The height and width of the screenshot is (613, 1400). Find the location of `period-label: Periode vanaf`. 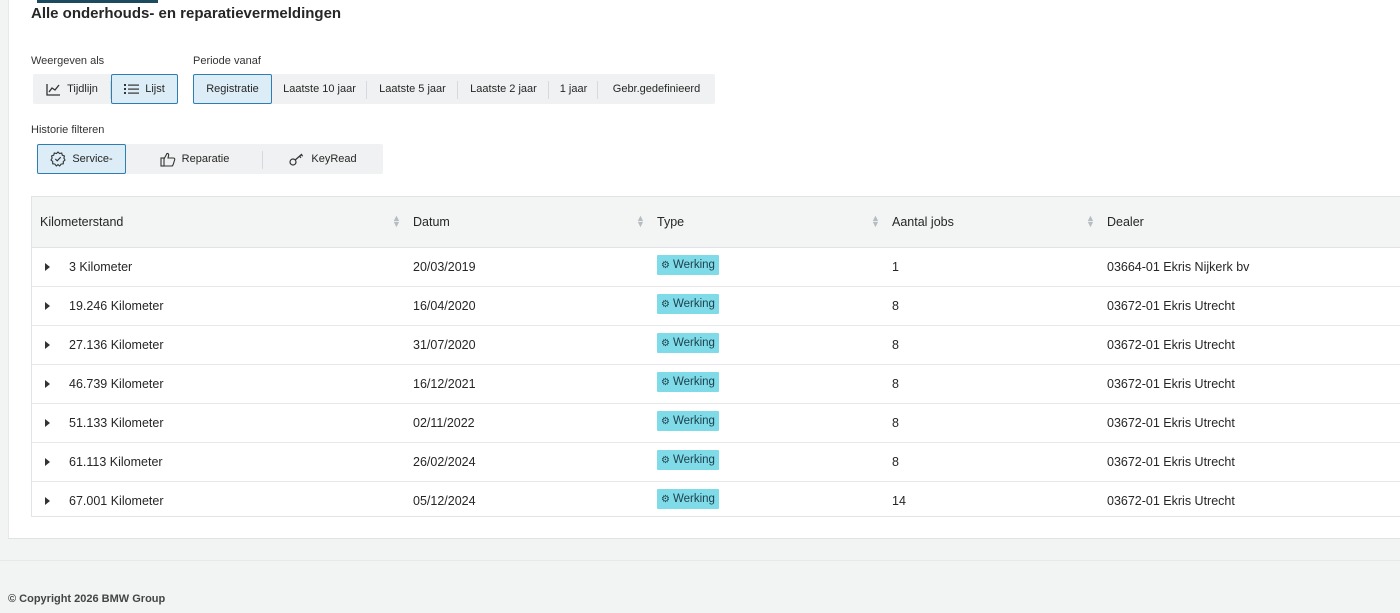

period-label: Periode vanaf is located at coordinates (227, 61).